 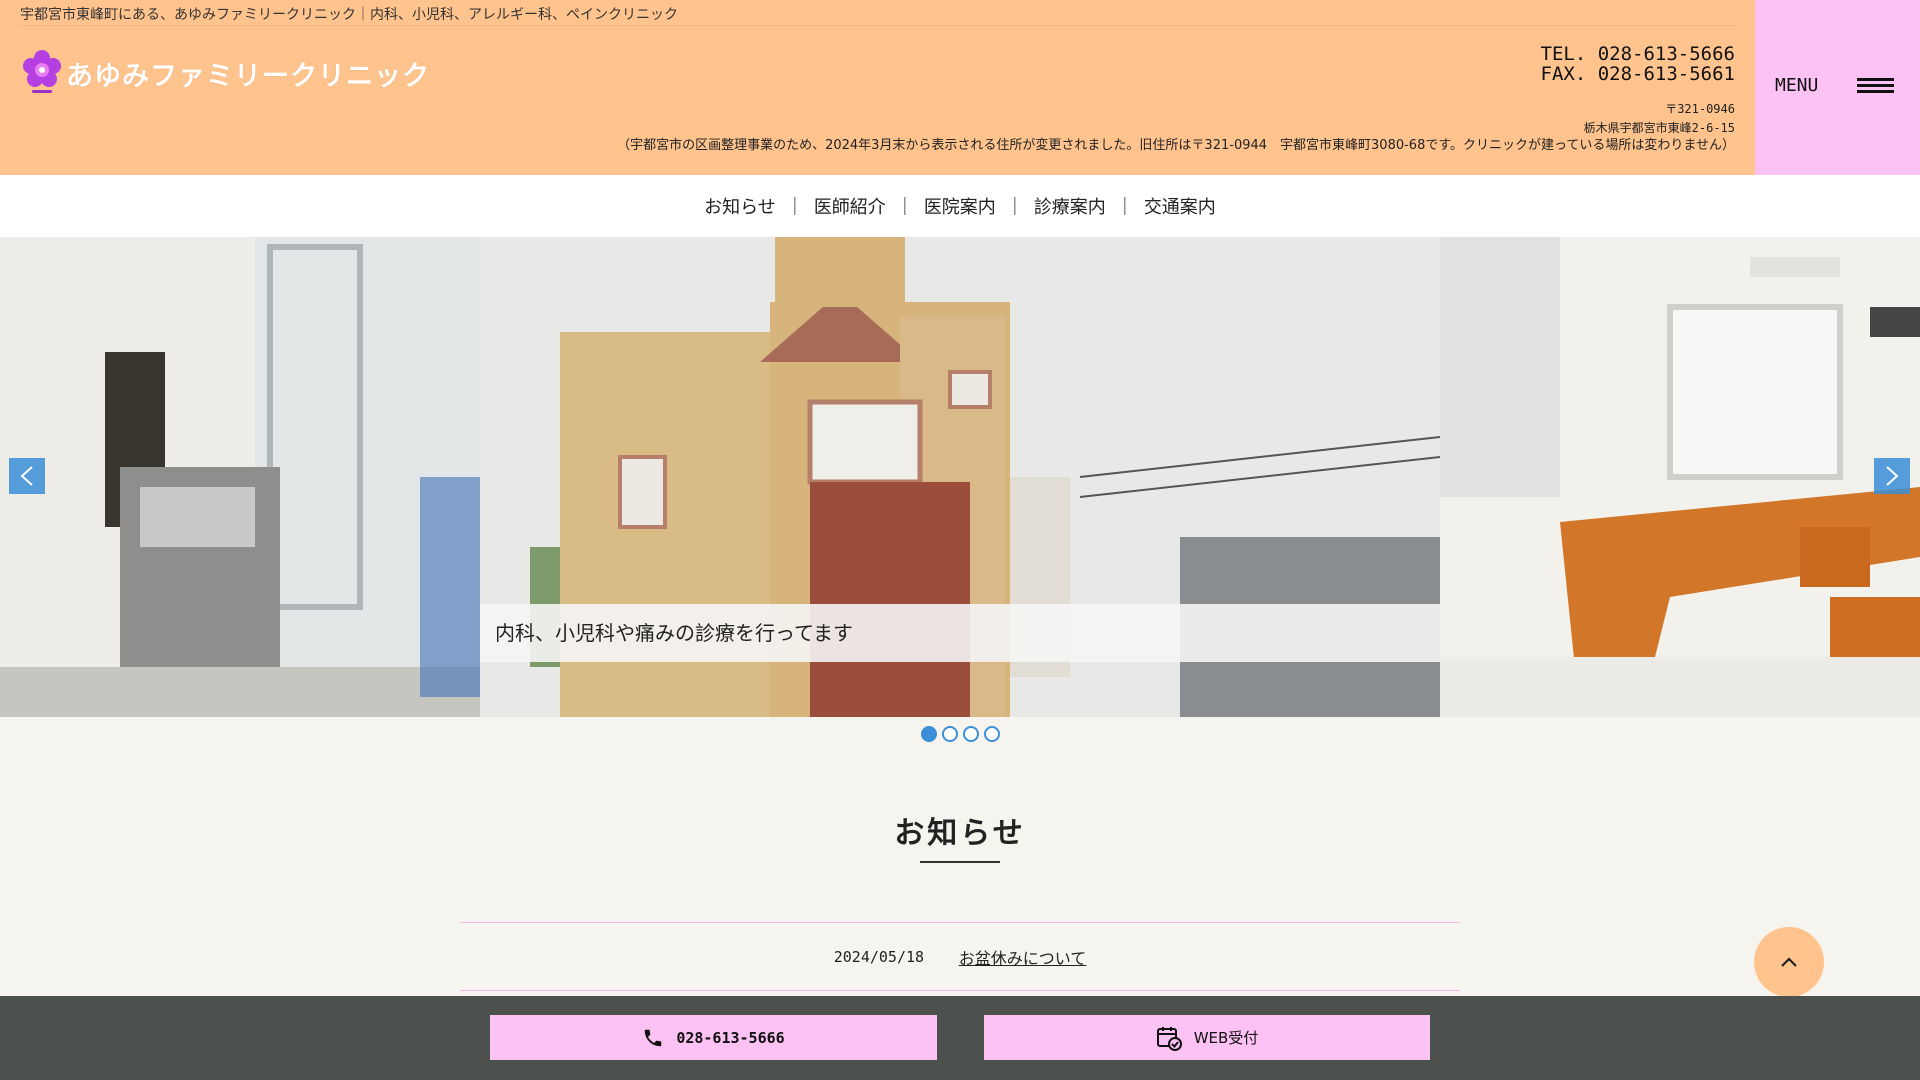 What do you see at coordinates (960, 833) in the screenshot?
I see `news-section-title: お知らせ` at bounding box center [960, 833].